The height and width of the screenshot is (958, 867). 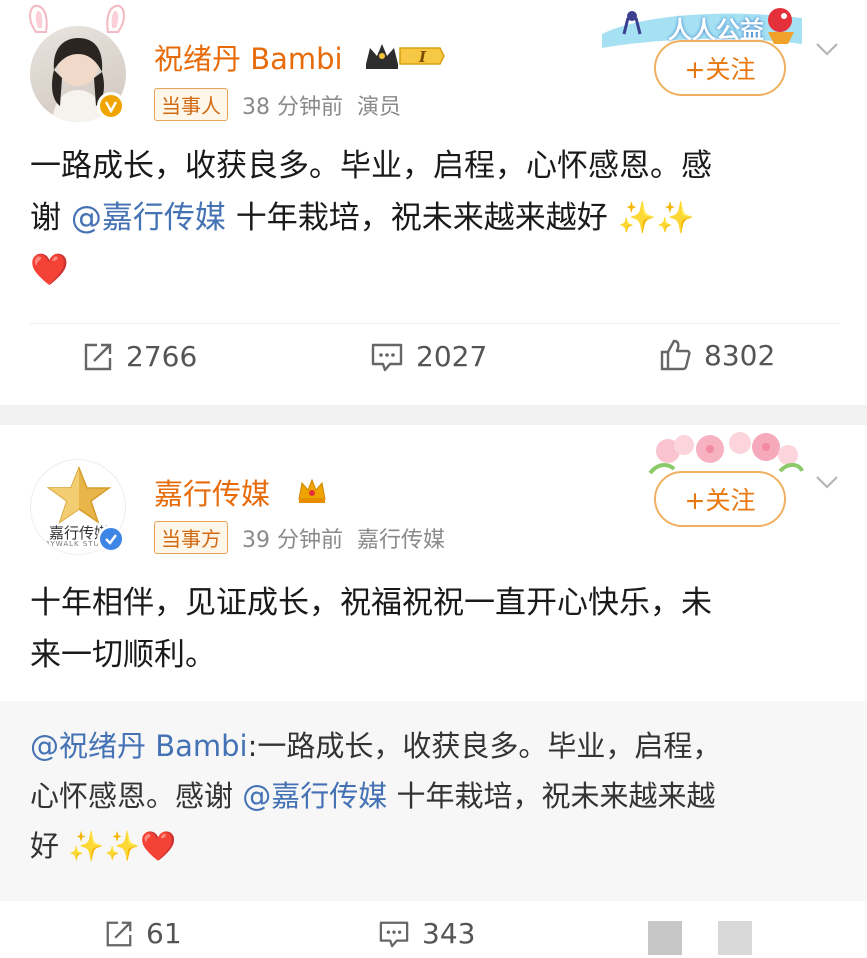 I want to click on repost-button: 2766, so click(x=139, y=356).